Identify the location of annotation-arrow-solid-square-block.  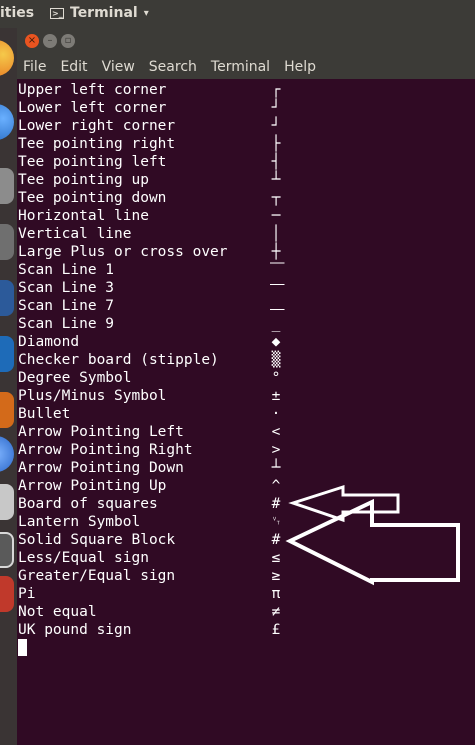
(372, 542).